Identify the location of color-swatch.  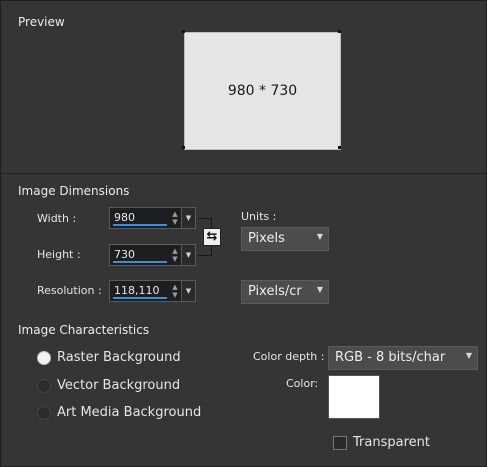
(354, 397).